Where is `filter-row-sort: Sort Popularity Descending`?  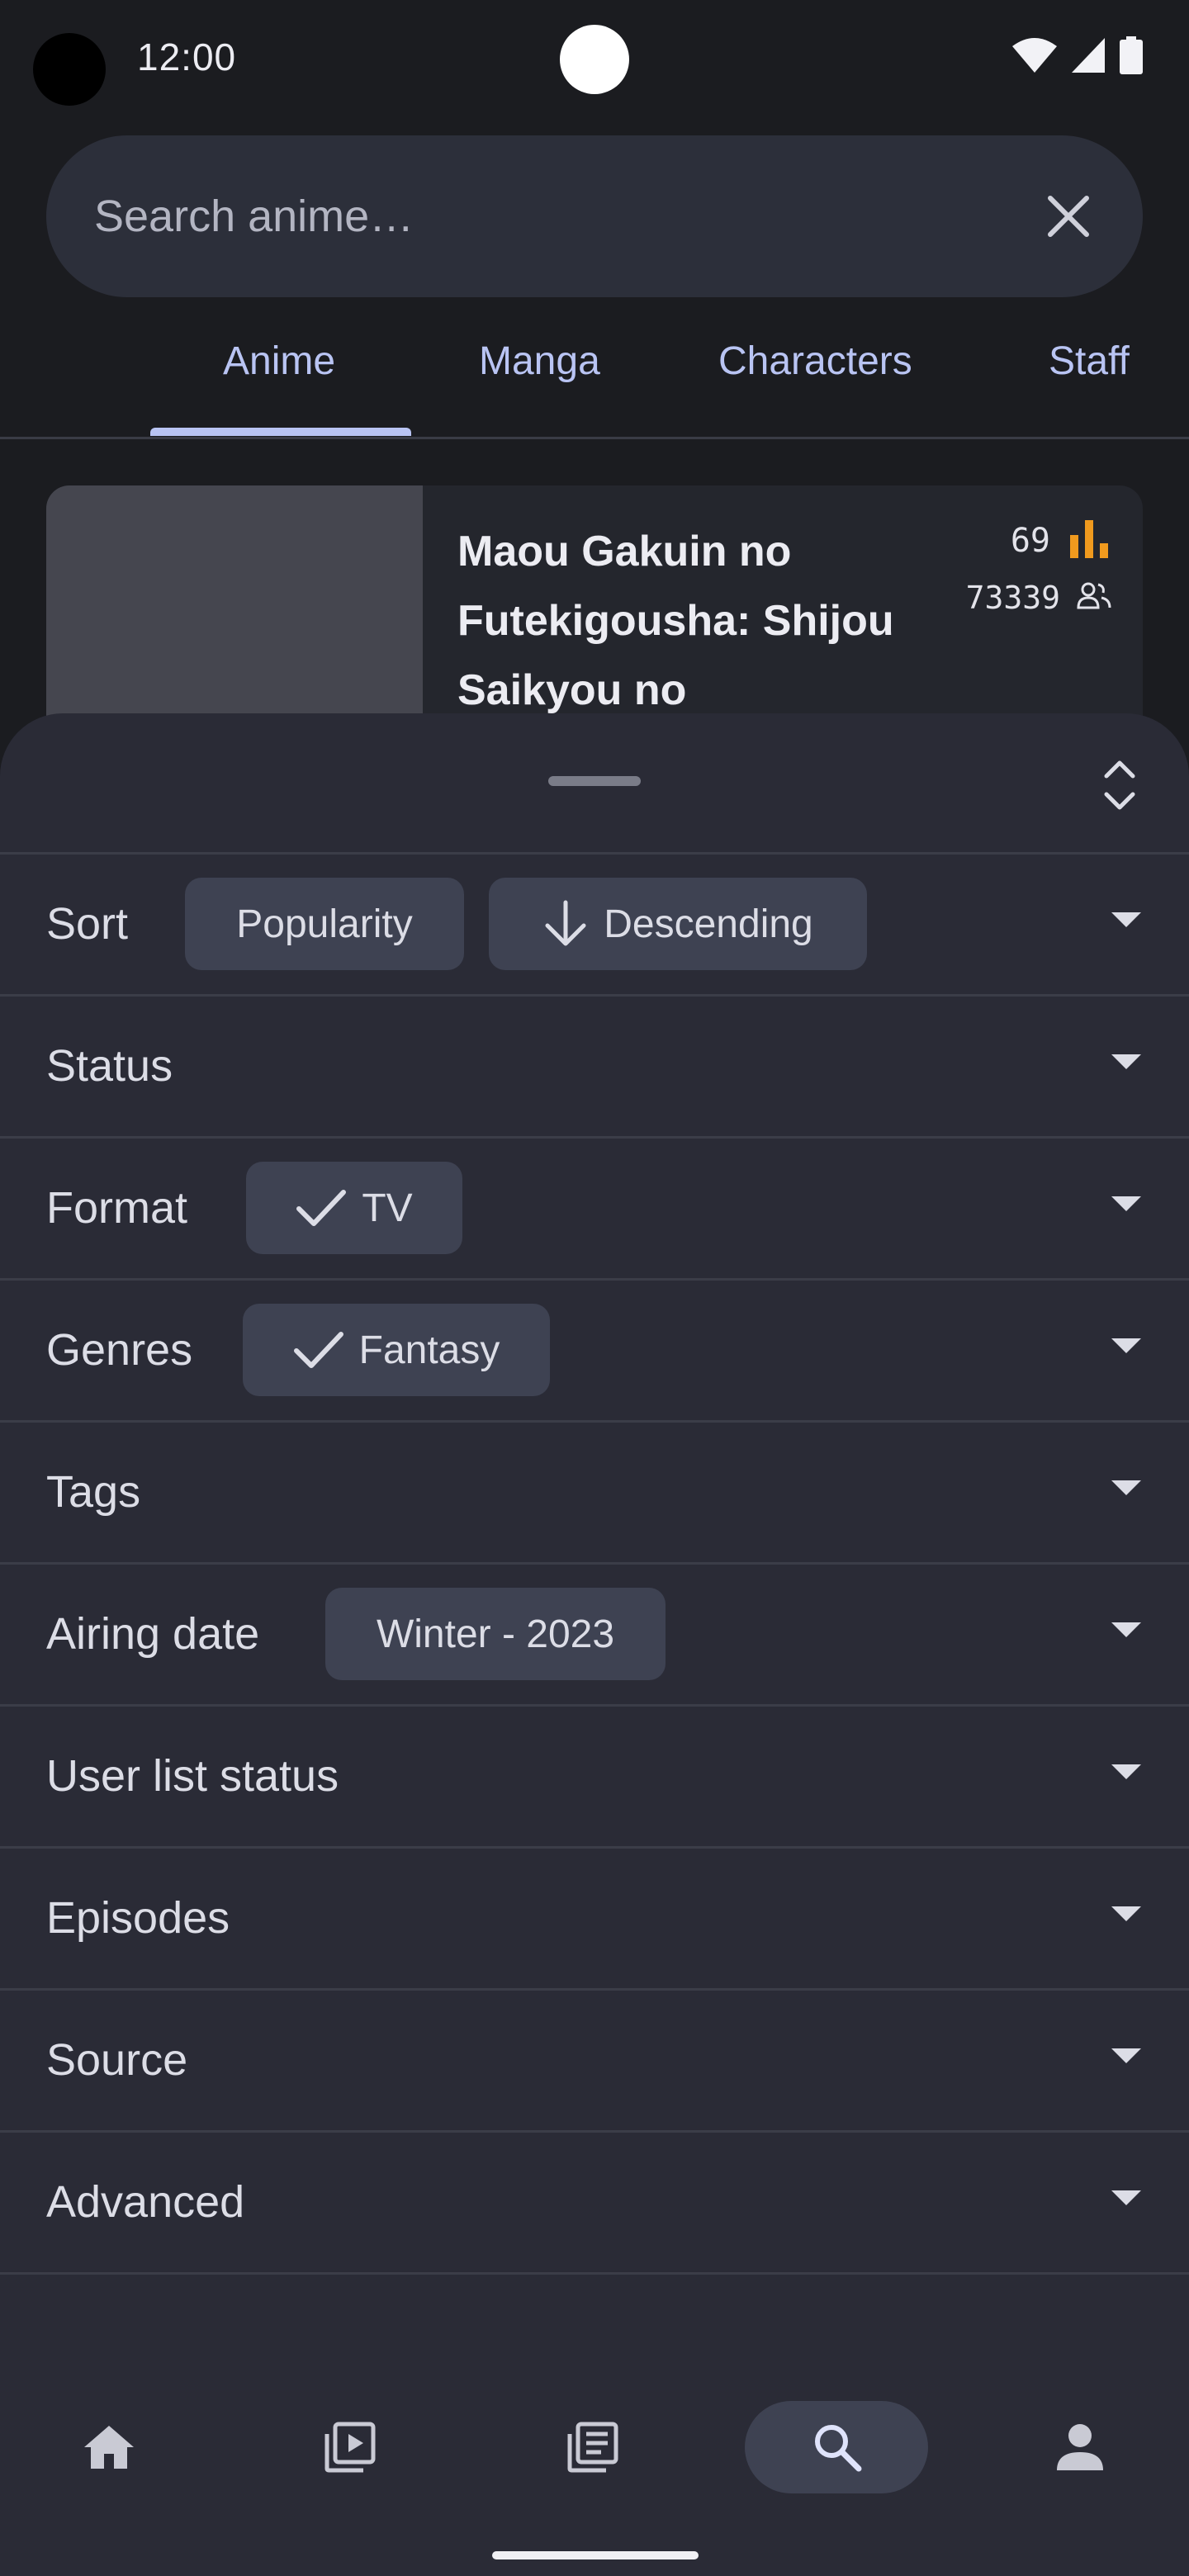 filter-row-sort: Sort Popularity Descending is located at coordinates (594, 923).